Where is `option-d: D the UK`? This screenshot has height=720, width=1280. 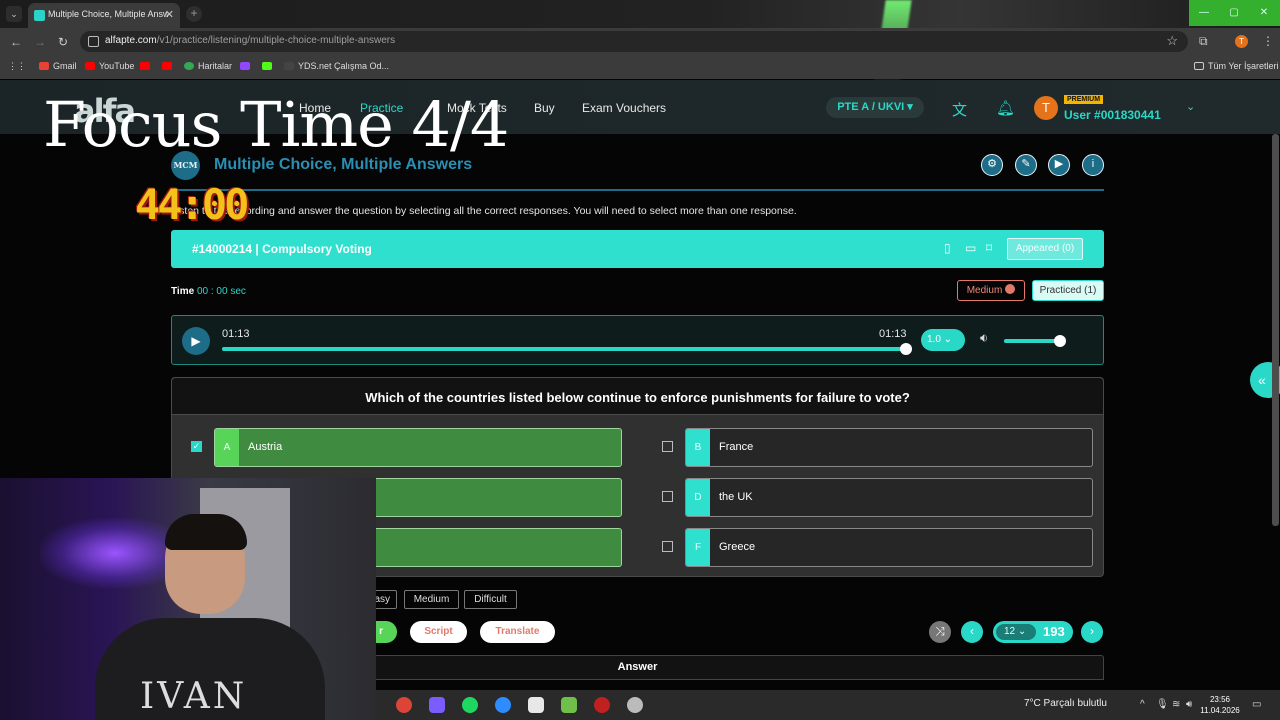 option-d: D the UK is located at coordinates (889, 497).